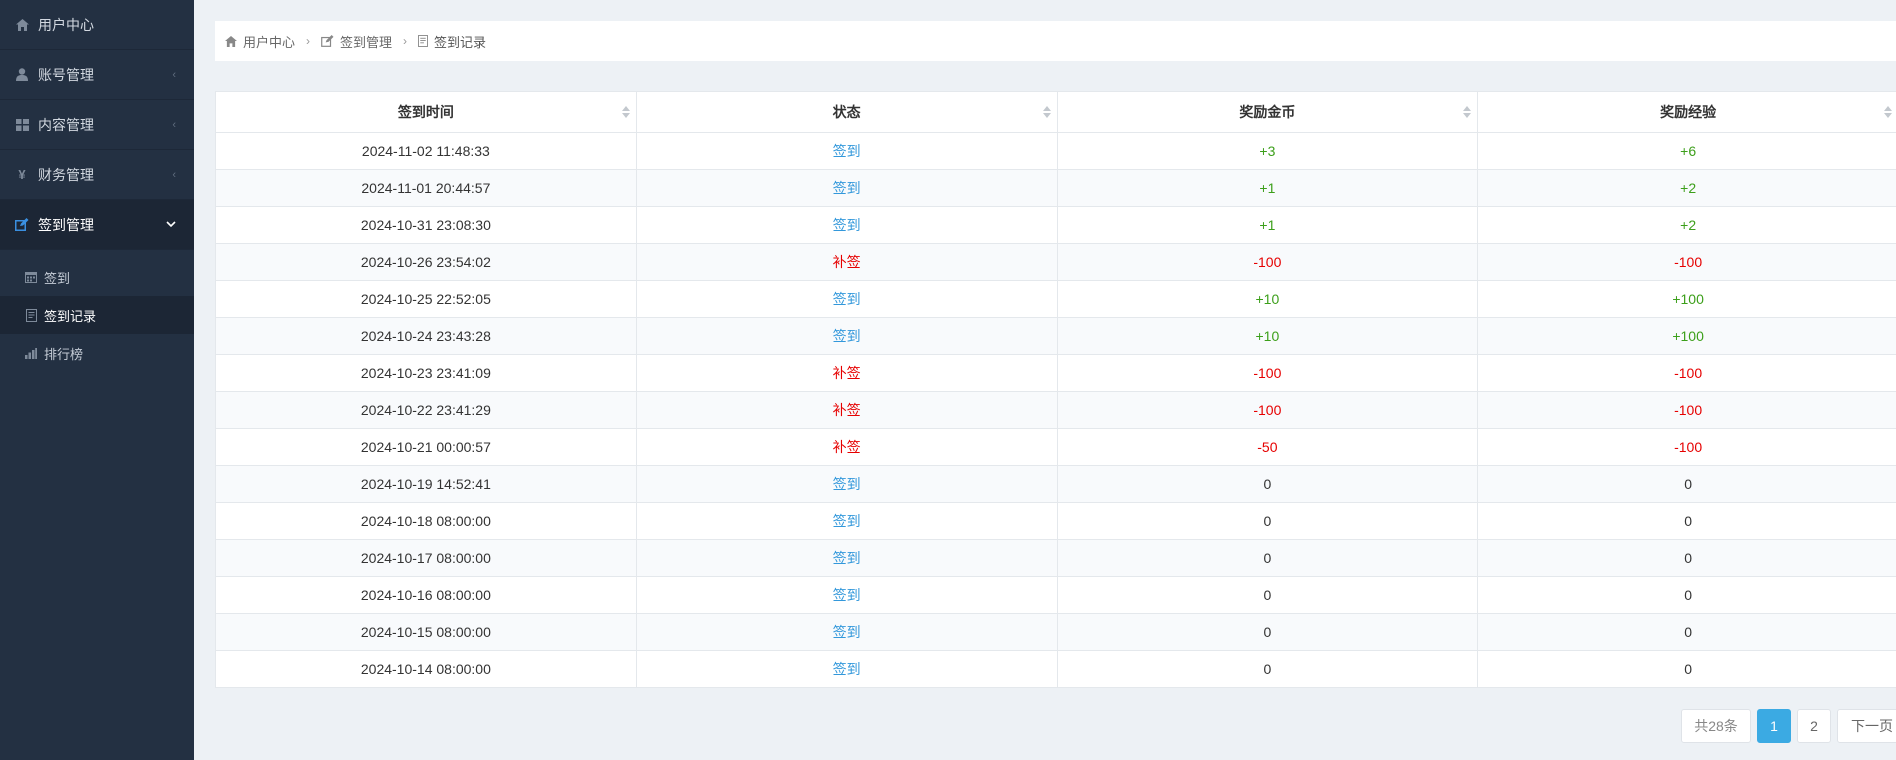  What do you see at coordinates (1814, 726) in the screenshot?
I see `page-button-2: 2` at bounding box center [1814, 726].